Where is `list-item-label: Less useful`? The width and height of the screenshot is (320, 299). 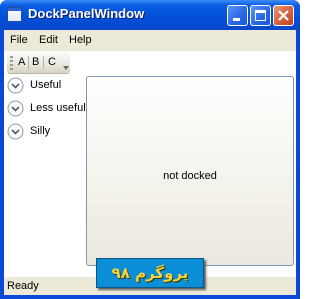
list-item-label: Less useful is located at coordinates (58, 108).